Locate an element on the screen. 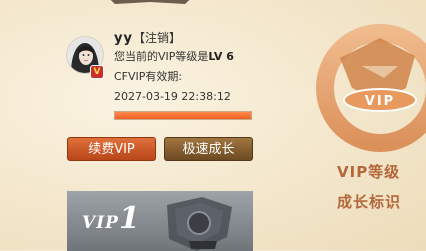 This screenshot has width=426, height=251. emblem-text: VIP is located at coordinates (380, 101).